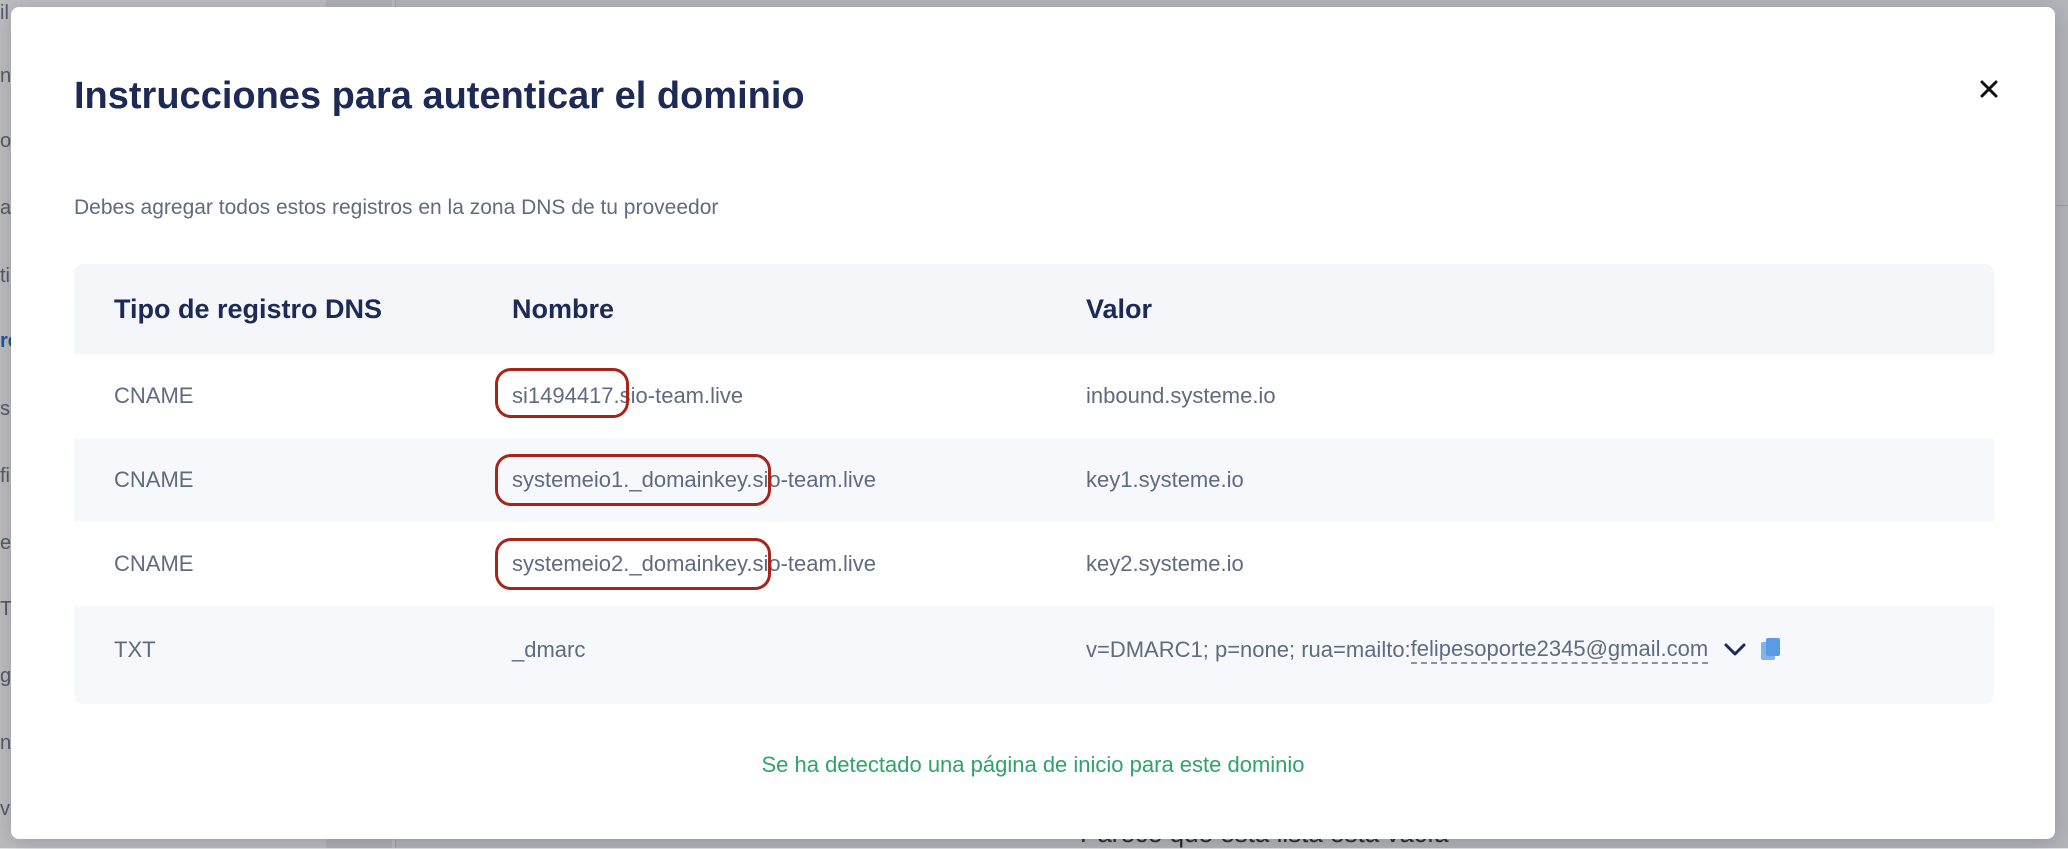 Image resolution: width=2068 pixels, height=849 pixels. I want to click on table-header: Tipo de registro DNS Nombre Valor, so click(1034, 309).